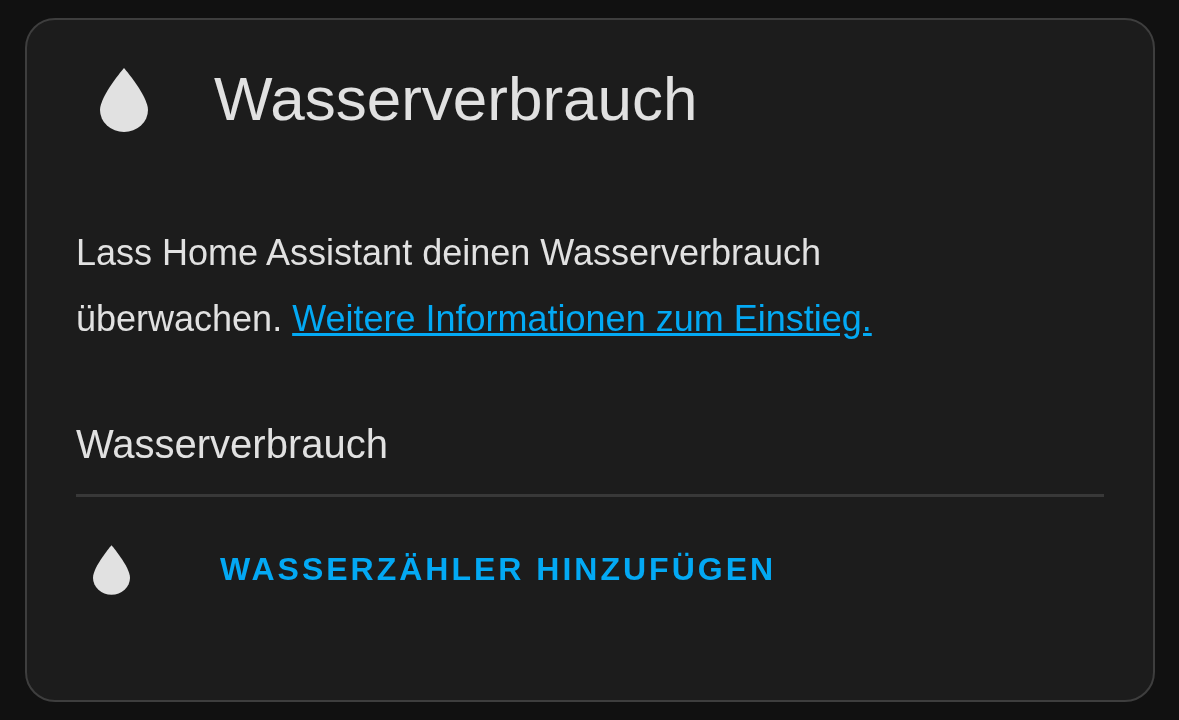 The image size is (1179, 720). What do you see at coordinates (232, 444) in the screenshot?
I see `section-heading: Wasserverbrauch` at bounding box center [232, 444].